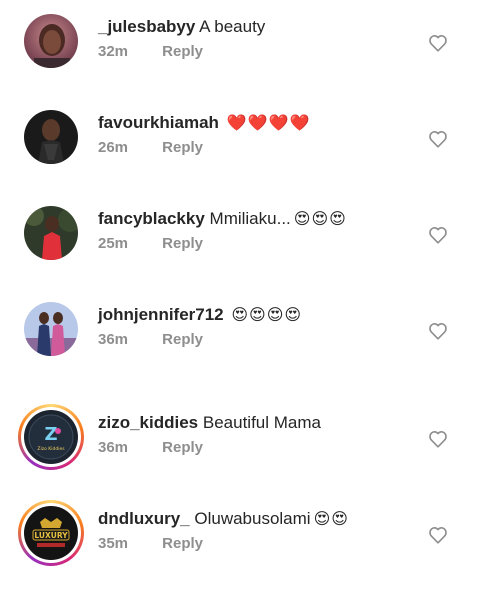  I want to click on comment-time: 25m, so click(113, 243).